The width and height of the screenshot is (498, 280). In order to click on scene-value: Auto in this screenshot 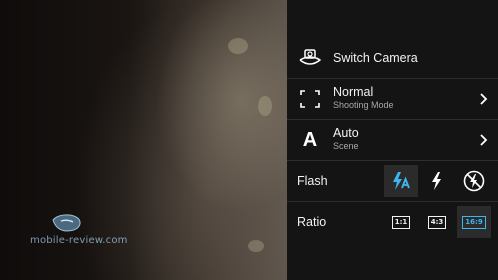, I will do `click(346, 133)`.